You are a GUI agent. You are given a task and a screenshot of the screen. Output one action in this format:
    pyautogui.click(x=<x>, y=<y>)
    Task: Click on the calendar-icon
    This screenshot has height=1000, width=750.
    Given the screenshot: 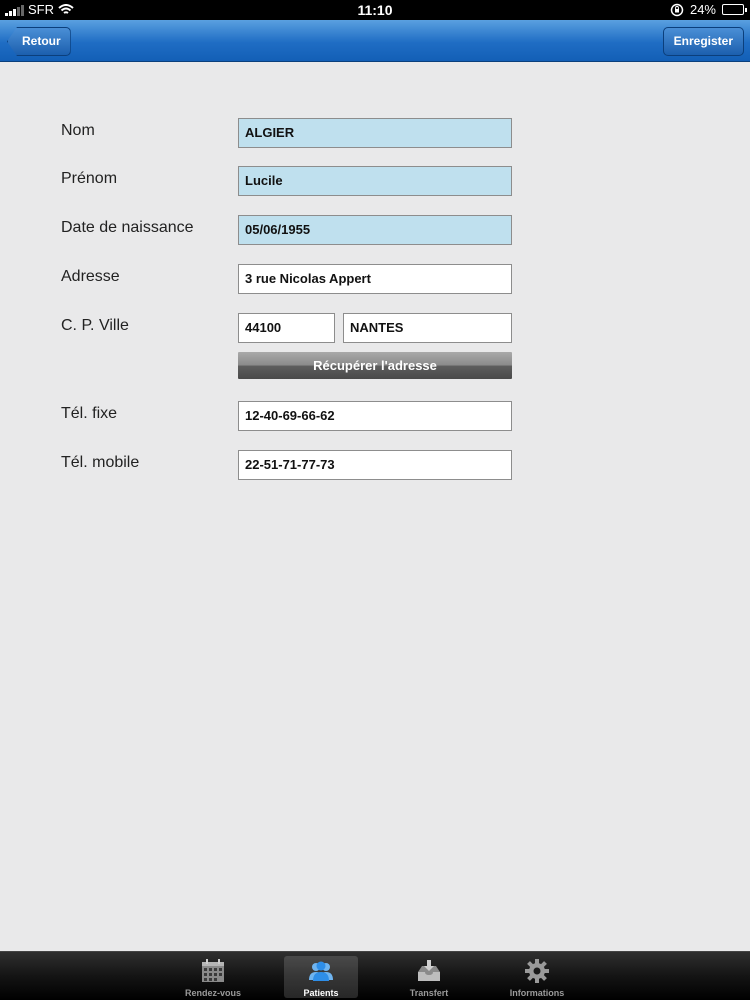 What is the action you would take?
    pyautogui.click(x=213, y=970)
    